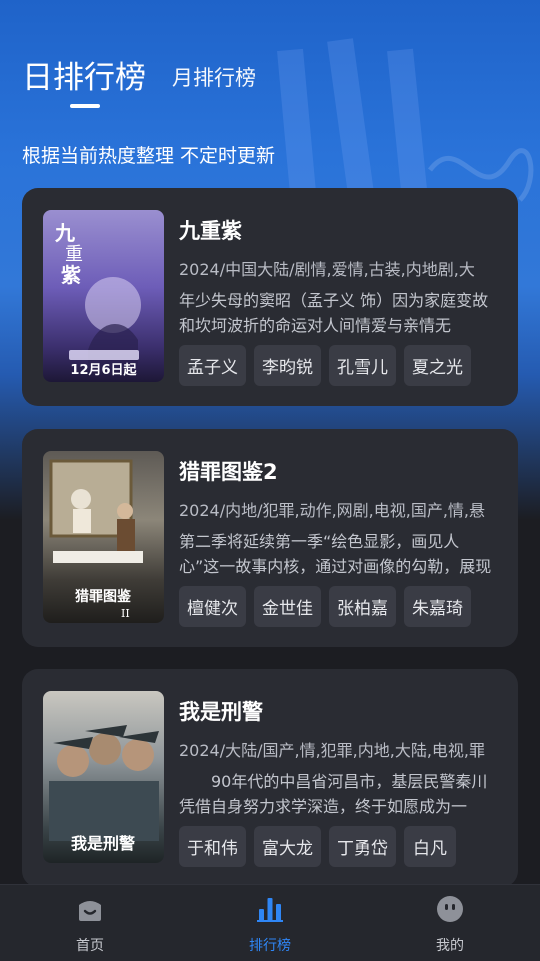  I want to click on tab-daily-ranking: 日排行榜, so click(84, 74).